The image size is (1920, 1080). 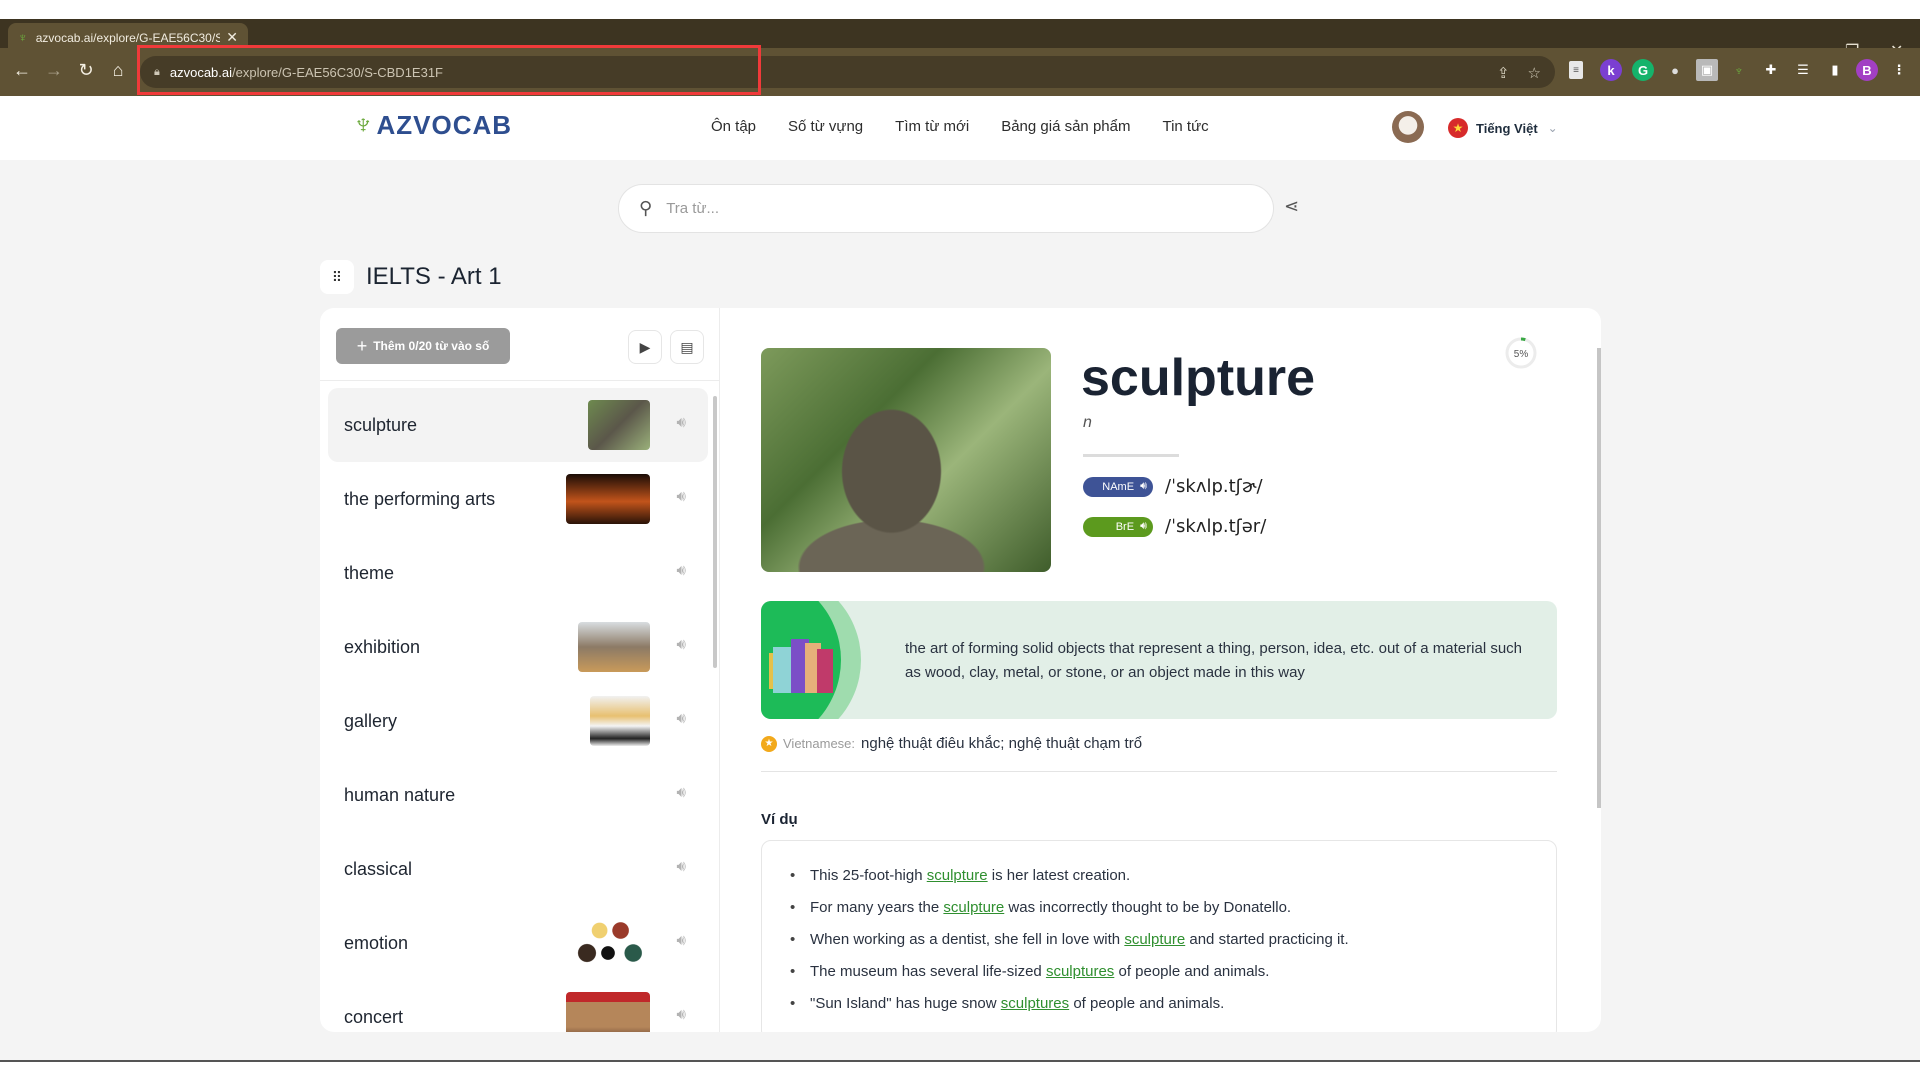 I want to click on progress-label: 5%, so click(x=1521, y=354).